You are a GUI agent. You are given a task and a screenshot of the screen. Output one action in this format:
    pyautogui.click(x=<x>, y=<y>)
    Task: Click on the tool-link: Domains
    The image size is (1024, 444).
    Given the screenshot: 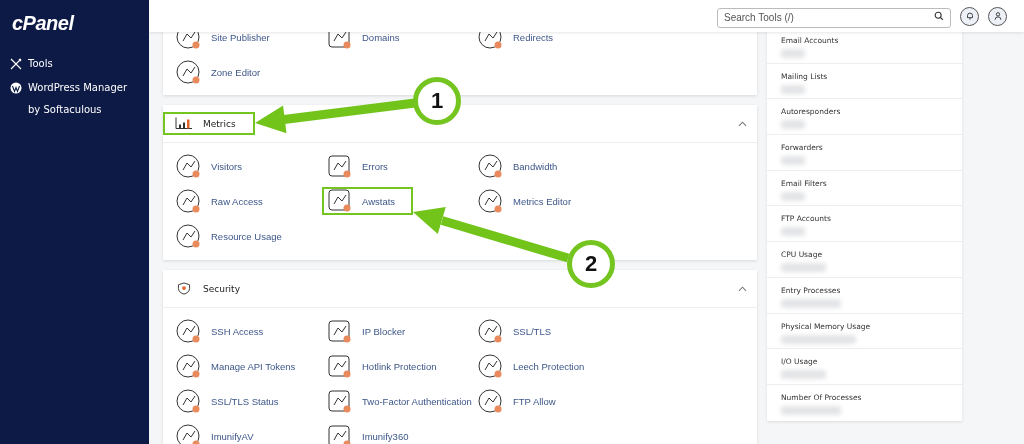 What is the action you would take?
    pyautogui.click(x=363, y=43)
    